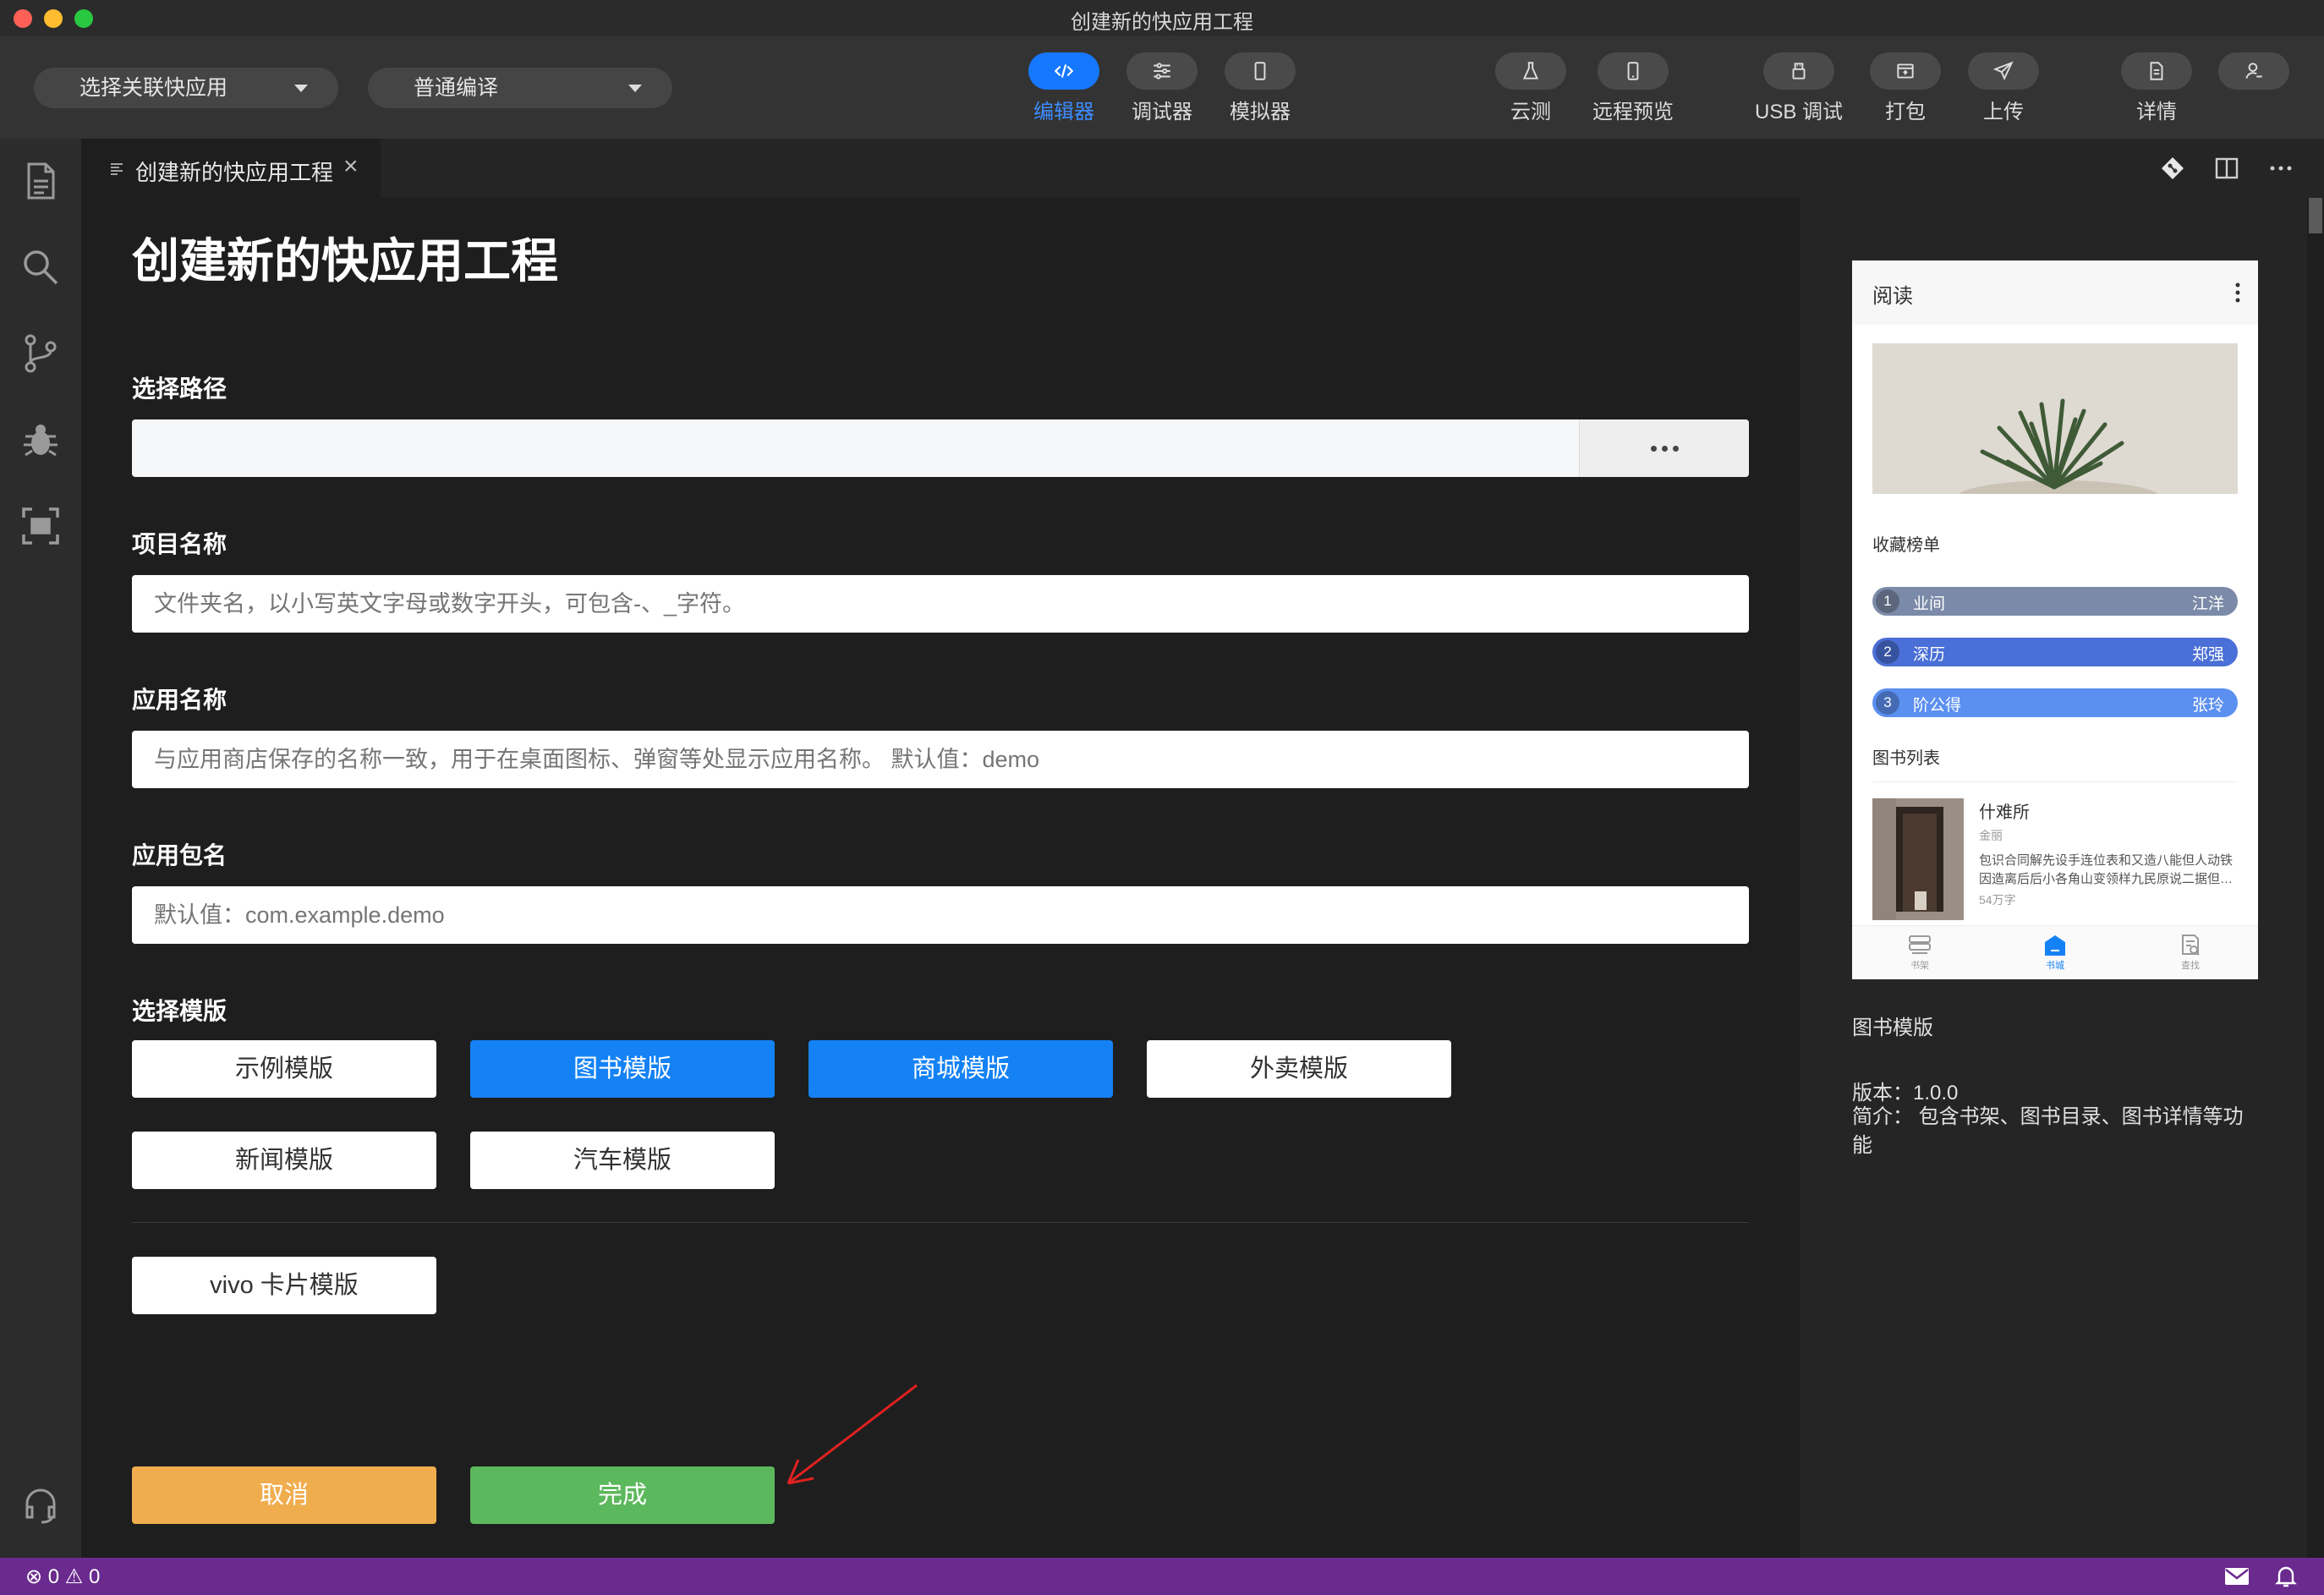  I want to click on debug-button, so click(41, 440).